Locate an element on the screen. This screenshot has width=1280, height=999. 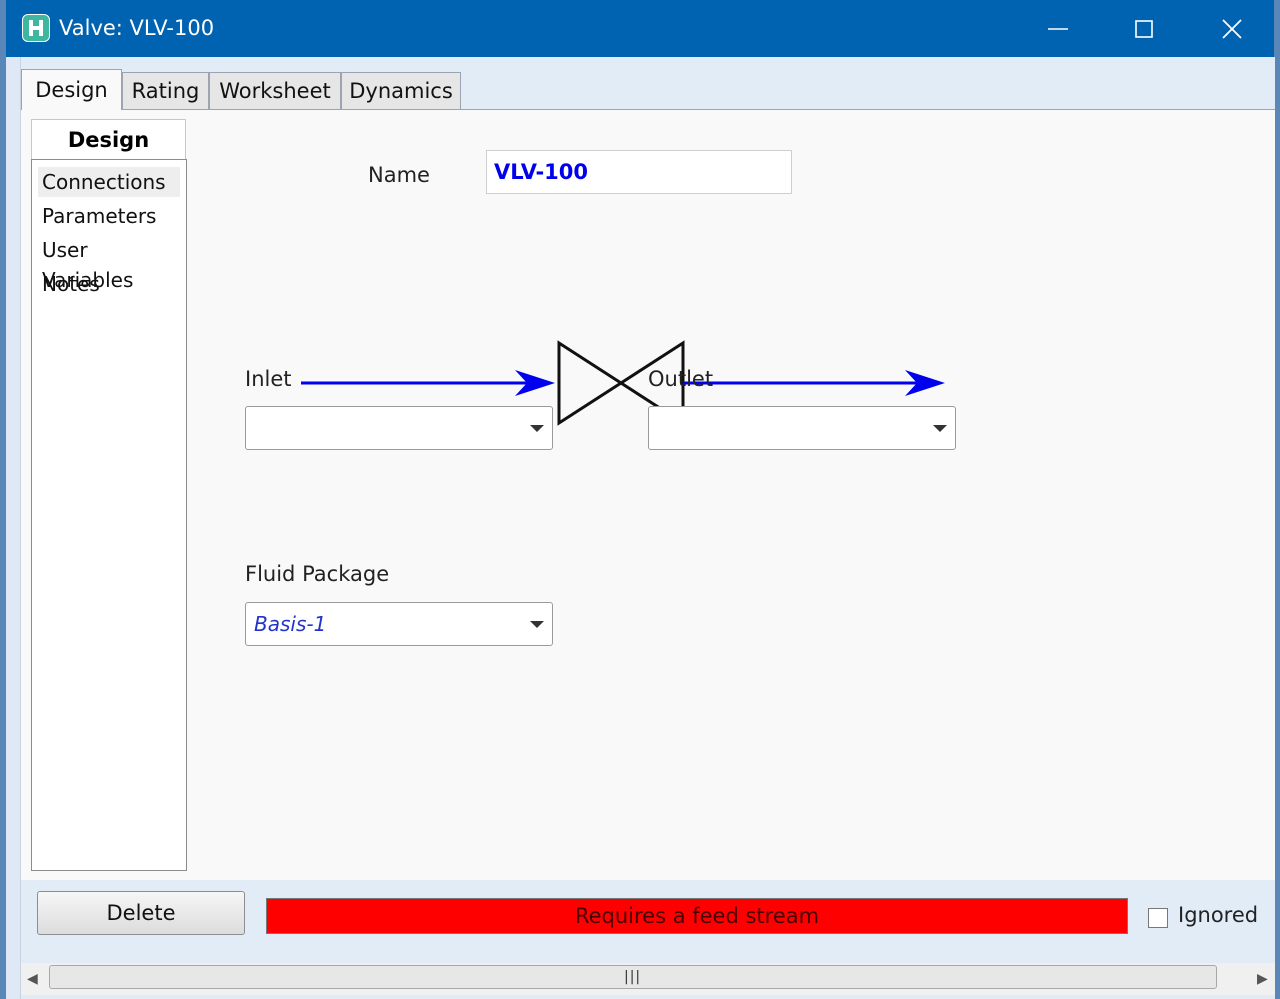
tab-dynamics: Dynamics is located at coordinates (401, 90).